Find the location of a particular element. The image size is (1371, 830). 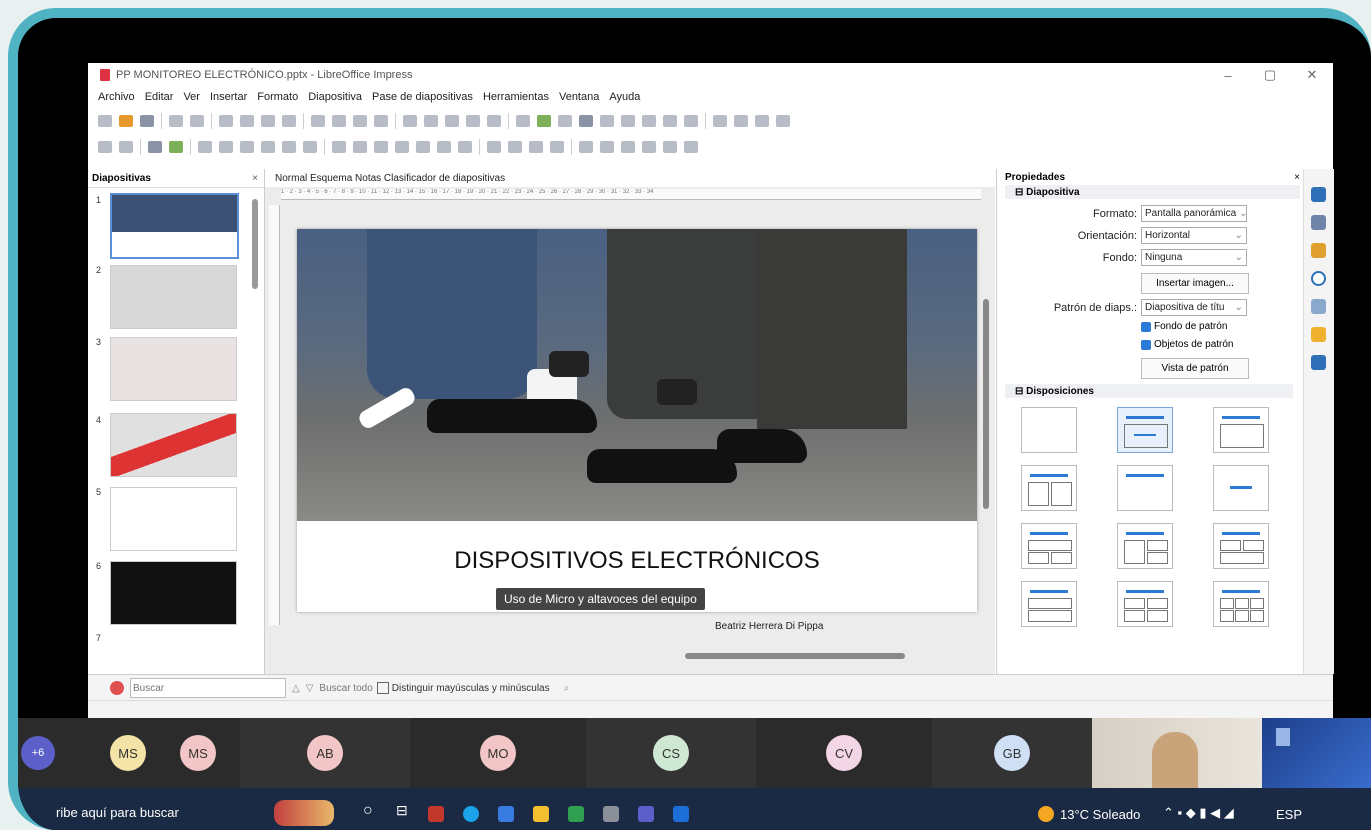

flowchart-icon is located at coordinates (402, 147).